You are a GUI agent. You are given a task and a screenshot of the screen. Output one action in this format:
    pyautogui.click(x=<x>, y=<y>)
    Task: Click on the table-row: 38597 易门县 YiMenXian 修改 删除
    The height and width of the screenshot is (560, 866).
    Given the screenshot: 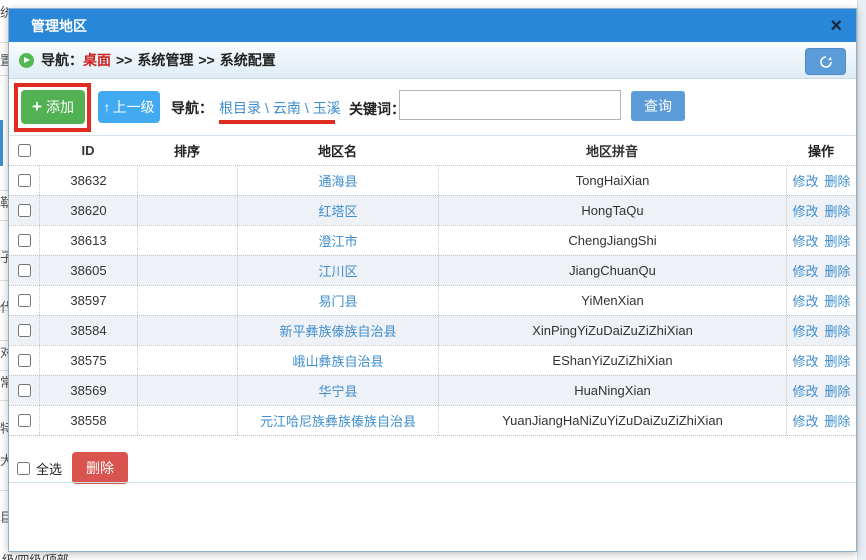 What is the action you would take?
    pyautogui.click(x=432, y=300)
    